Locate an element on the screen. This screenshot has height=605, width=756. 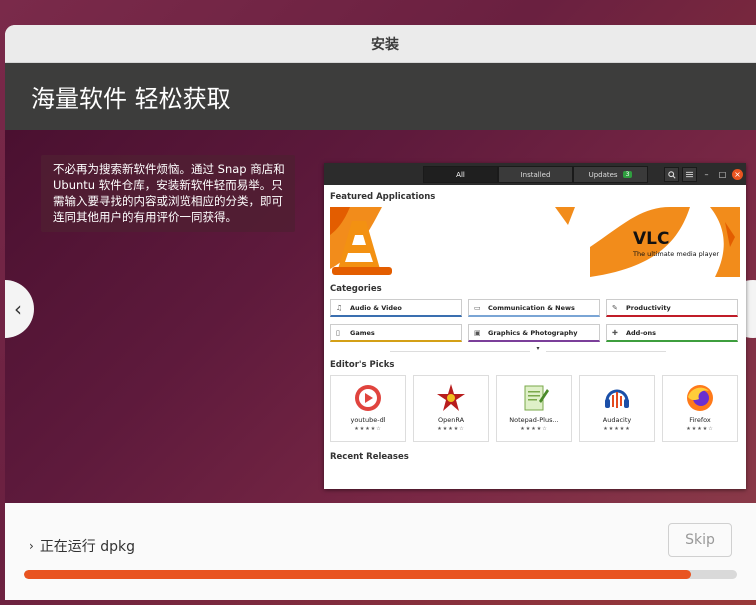
document-icon: ✎ is located at coordinates (615, 307).